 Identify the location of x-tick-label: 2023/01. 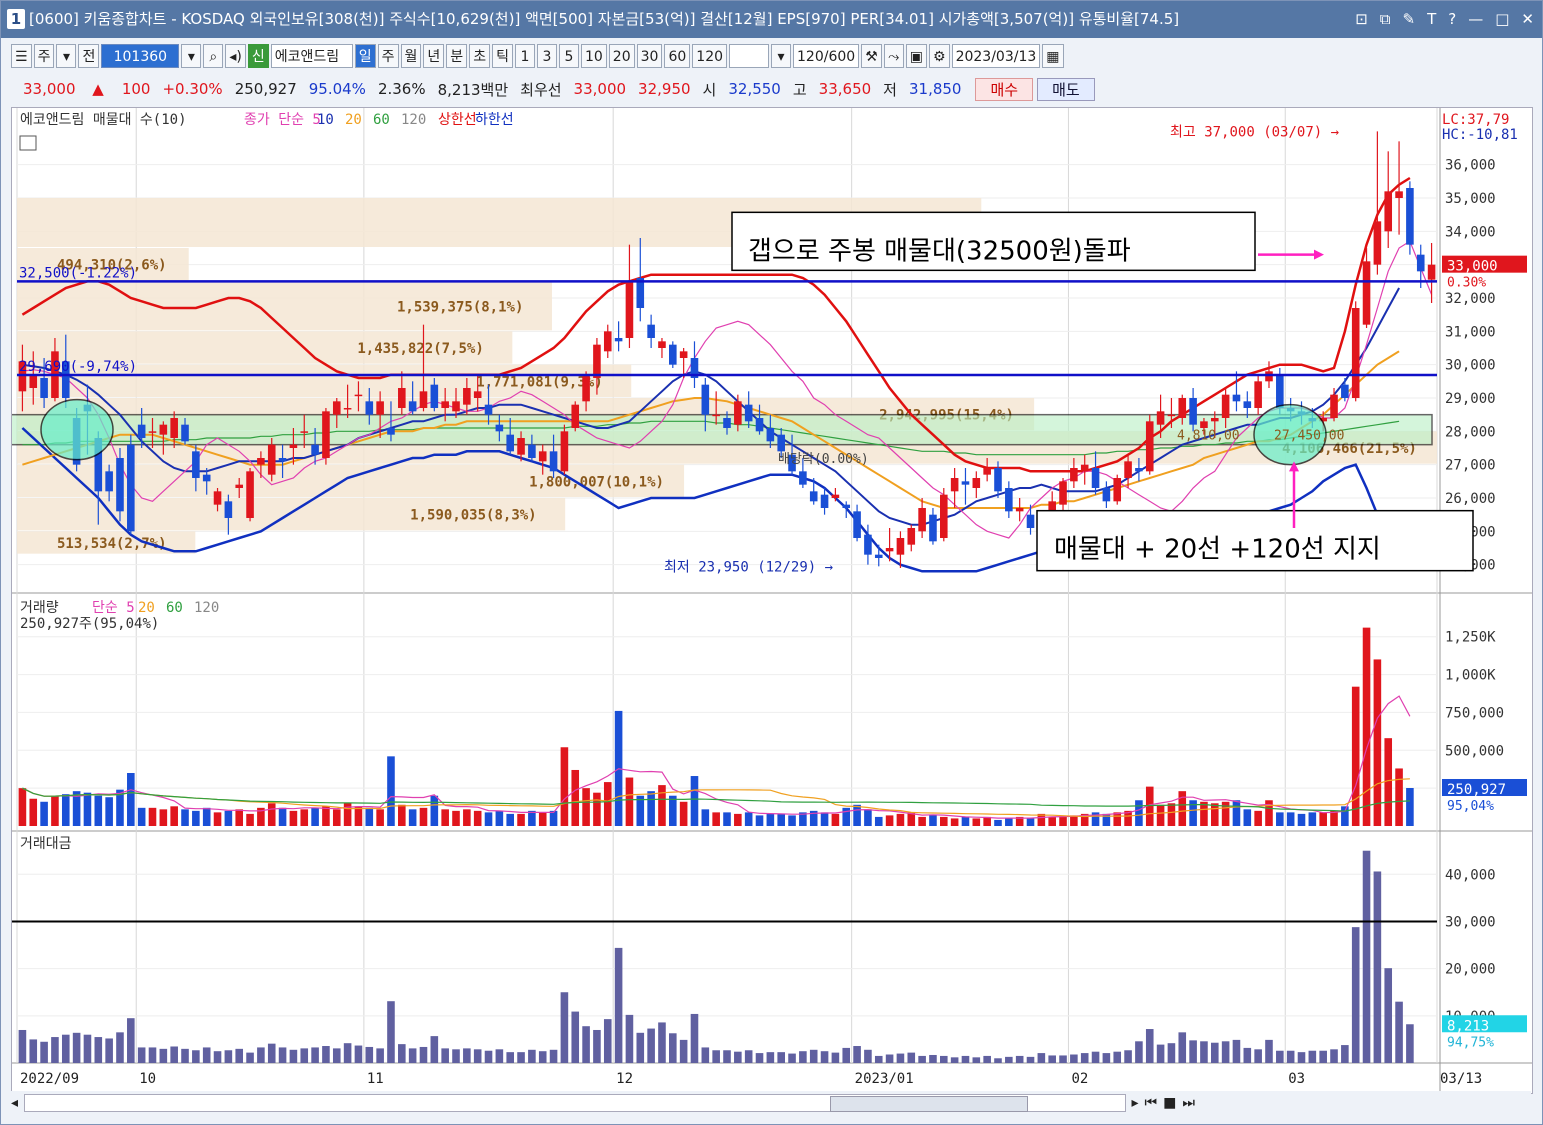
(884, 1079).